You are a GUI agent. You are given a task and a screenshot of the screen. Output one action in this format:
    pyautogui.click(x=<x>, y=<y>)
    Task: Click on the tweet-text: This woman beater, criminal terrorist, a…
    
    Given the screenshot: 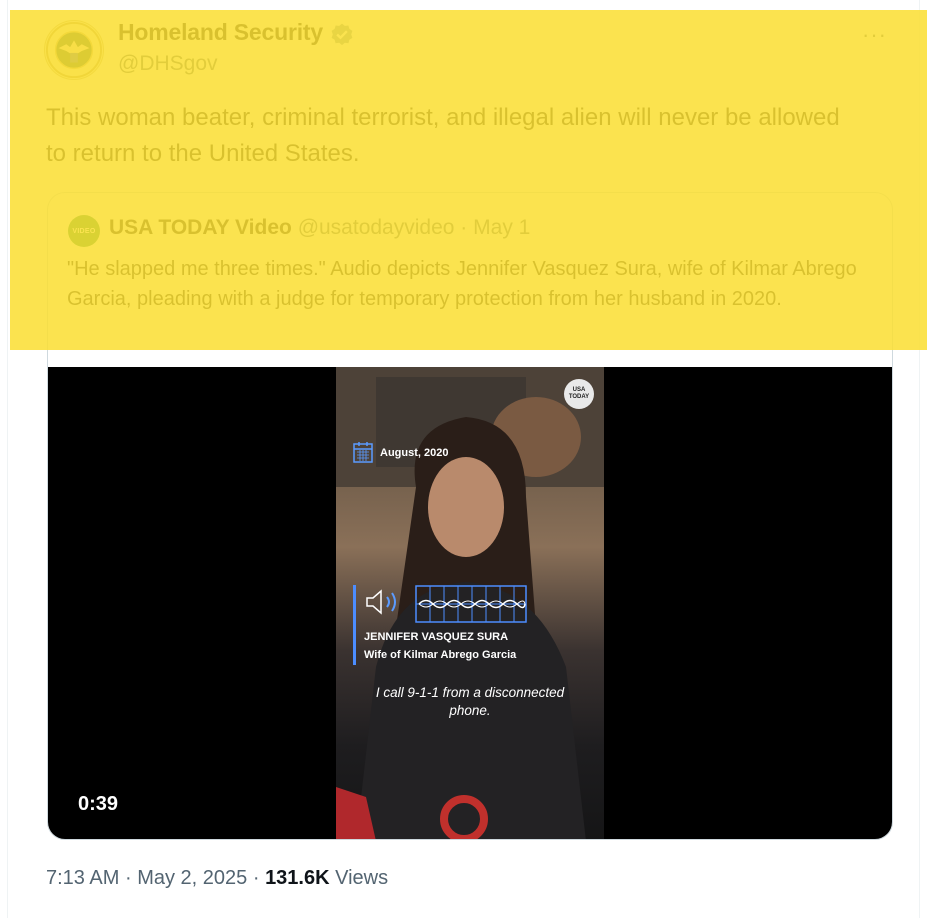 What is the action you would take?
    pyautogui.click(x=443, y=135)
    